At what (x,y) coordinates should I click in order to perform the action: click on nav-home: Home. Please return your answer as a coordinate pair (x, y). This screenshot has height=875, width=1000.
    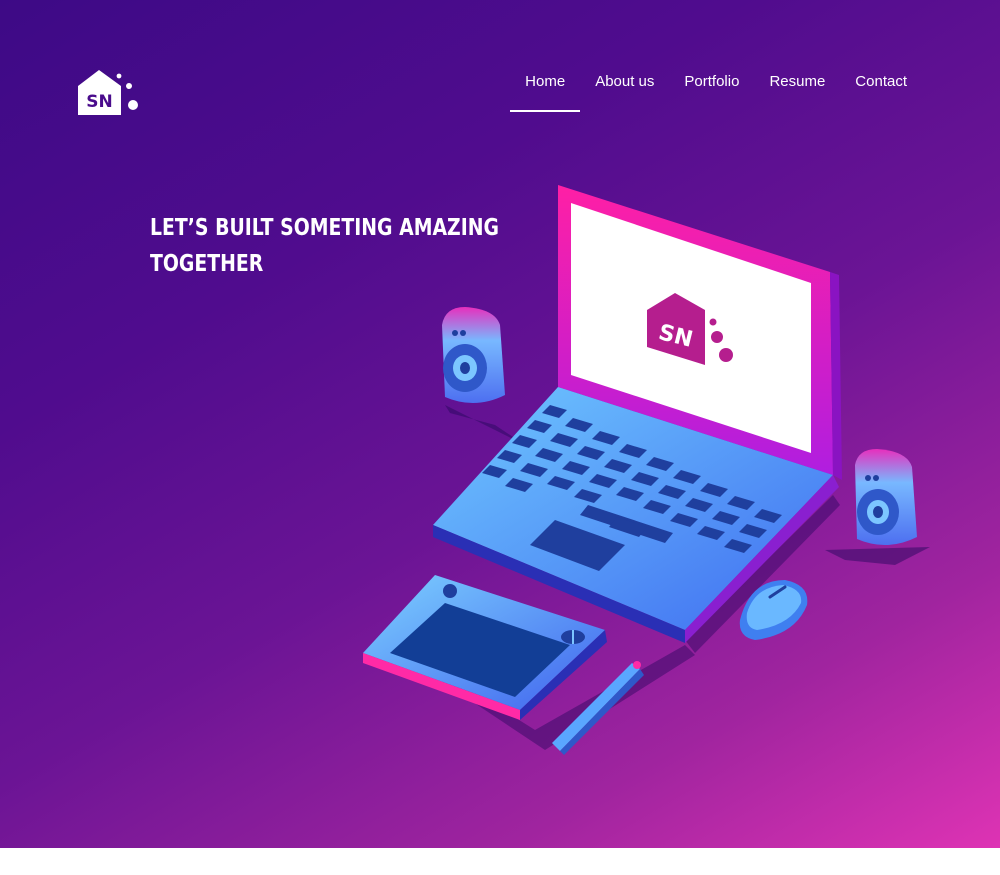
    Looking at the image, I should click on (545, 92).